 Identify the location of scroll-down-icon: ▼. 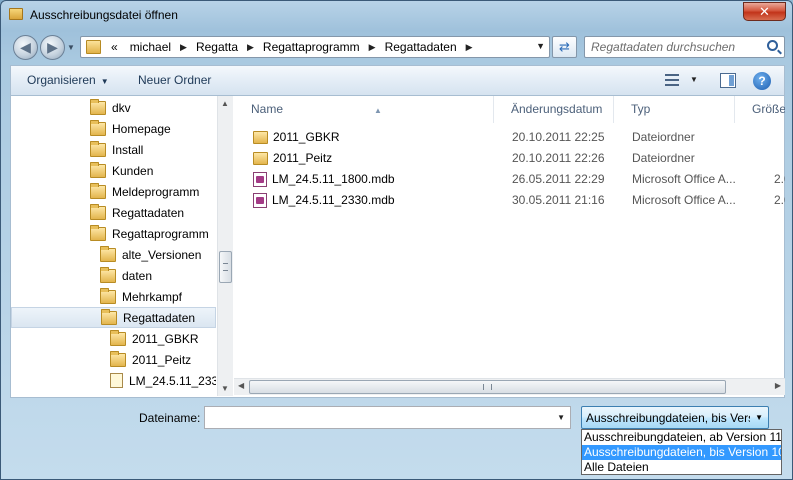
(225, 388).